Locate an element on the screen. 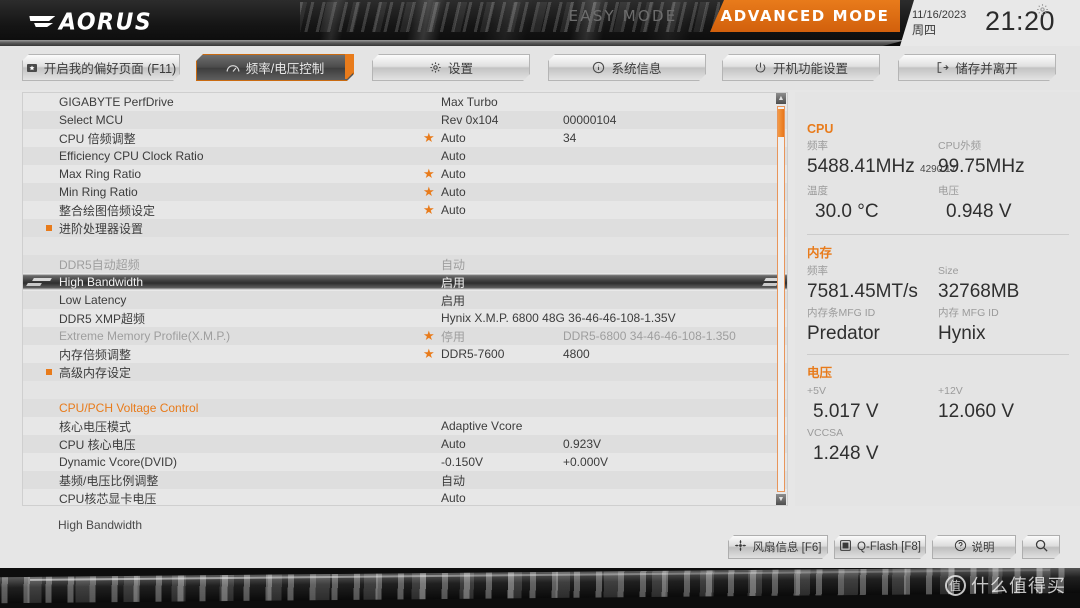 This screenshot has width=1080, height=608. row-label: Dynamic Vcore(DVID) is located at coordinates (118, 462).